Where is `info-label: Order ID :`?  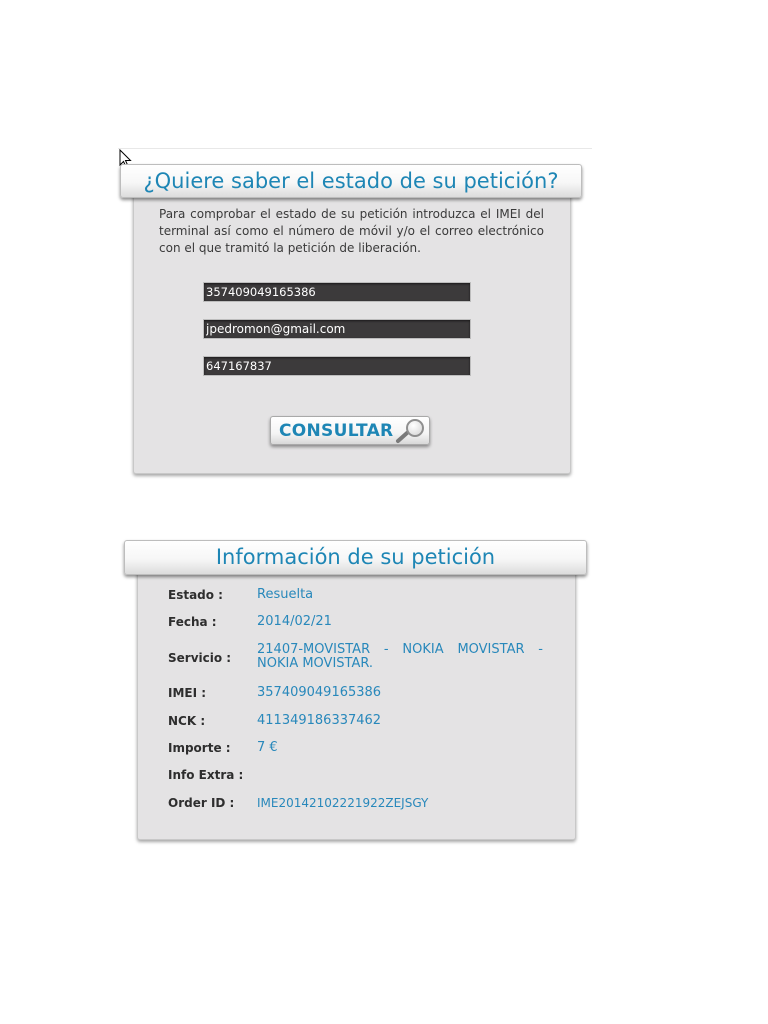 info-label: Order ID : is located at coordinates (201, 803).